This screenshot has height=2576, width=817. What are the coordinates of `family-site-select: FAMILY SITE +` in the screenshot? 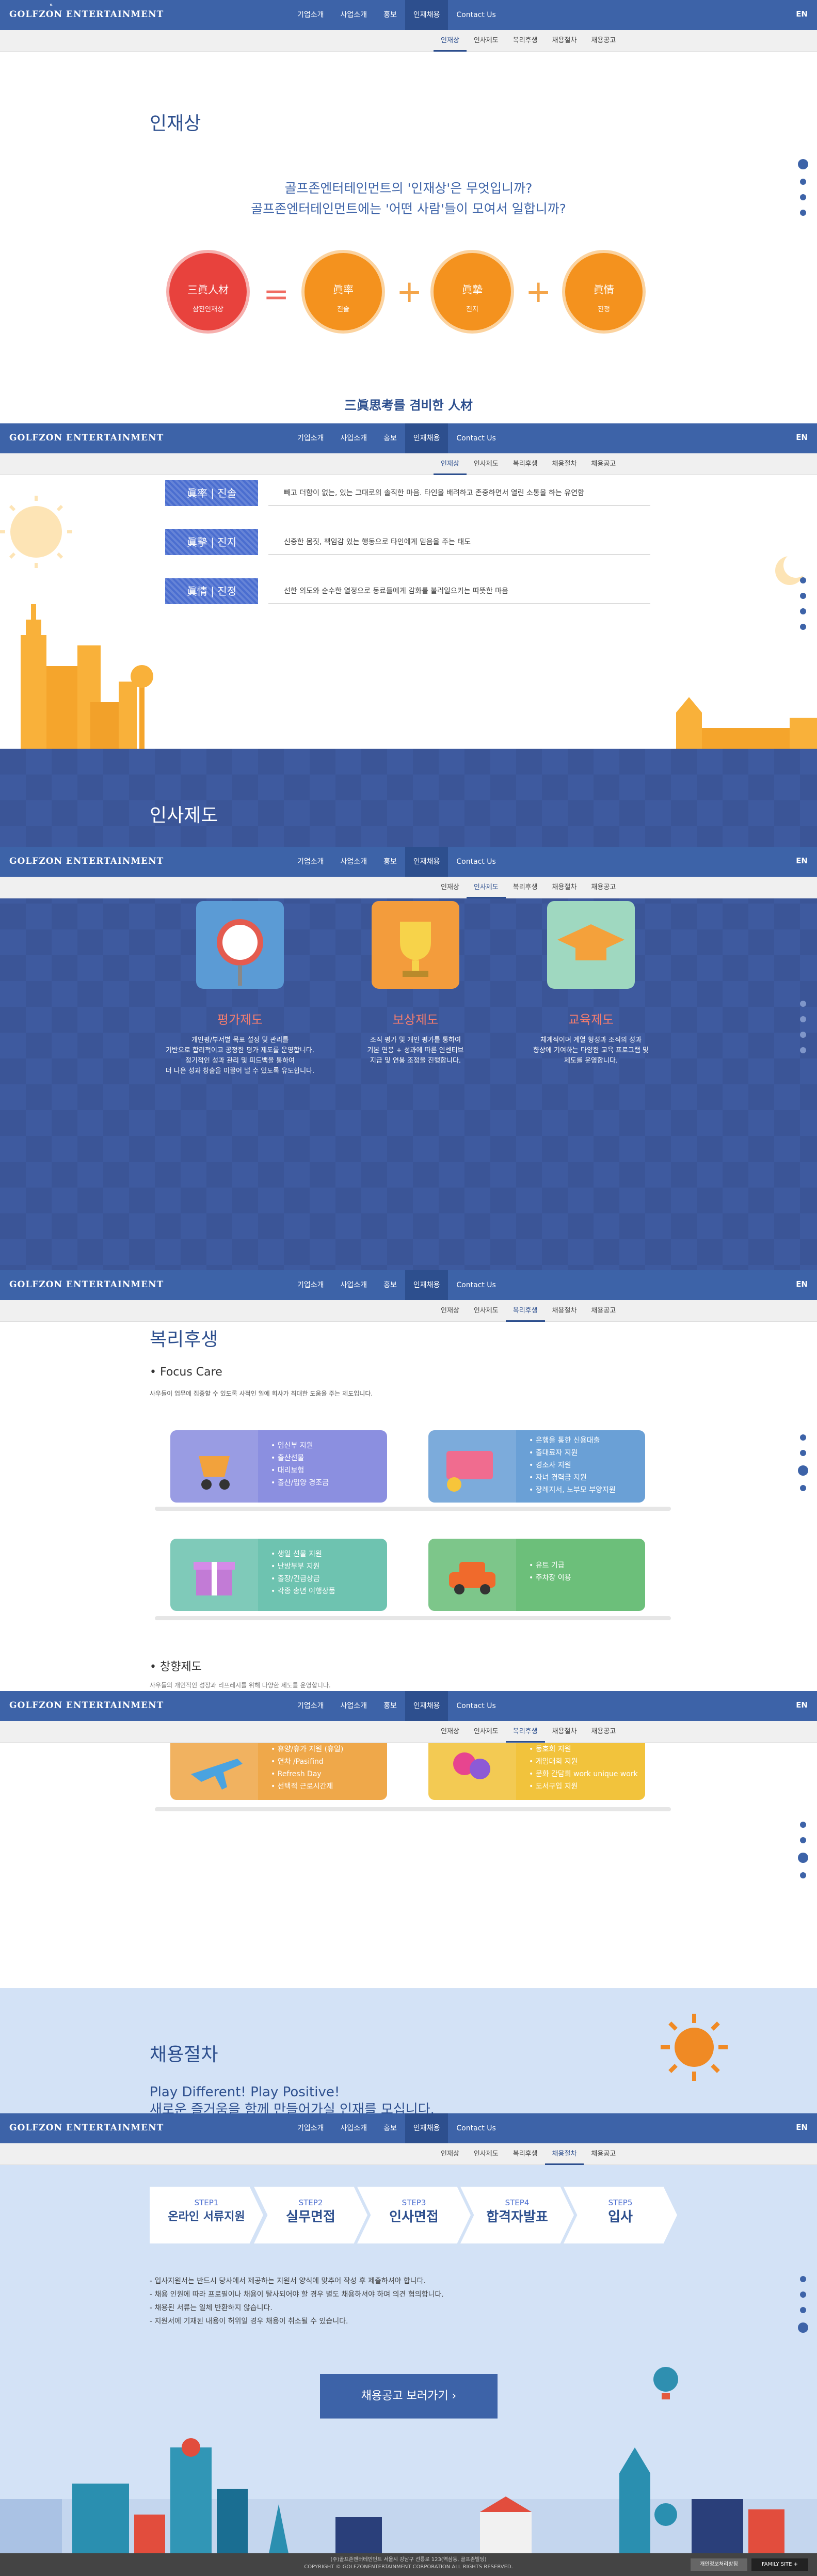 It's located at (779, 2564).